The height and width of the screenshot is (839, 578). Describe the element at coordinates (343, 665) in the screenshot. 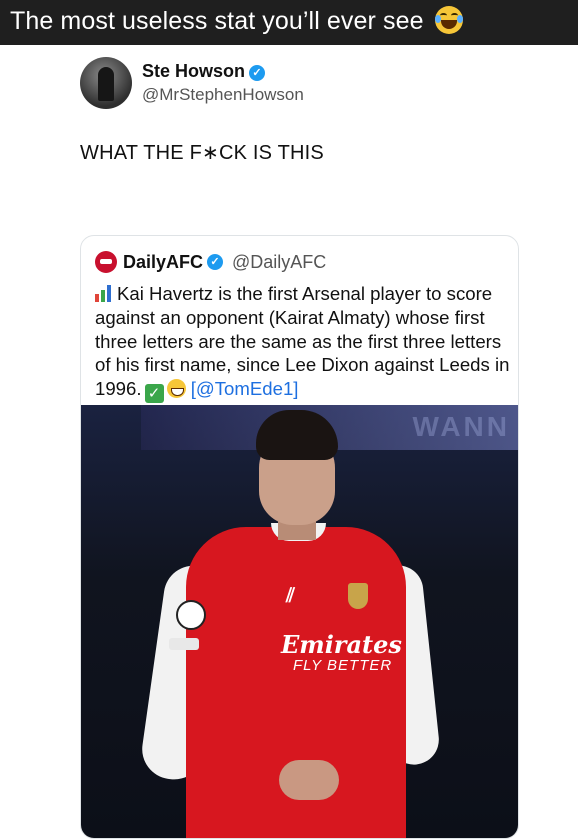

I see `sponsor-tagline: FLY BETTER` at that location.